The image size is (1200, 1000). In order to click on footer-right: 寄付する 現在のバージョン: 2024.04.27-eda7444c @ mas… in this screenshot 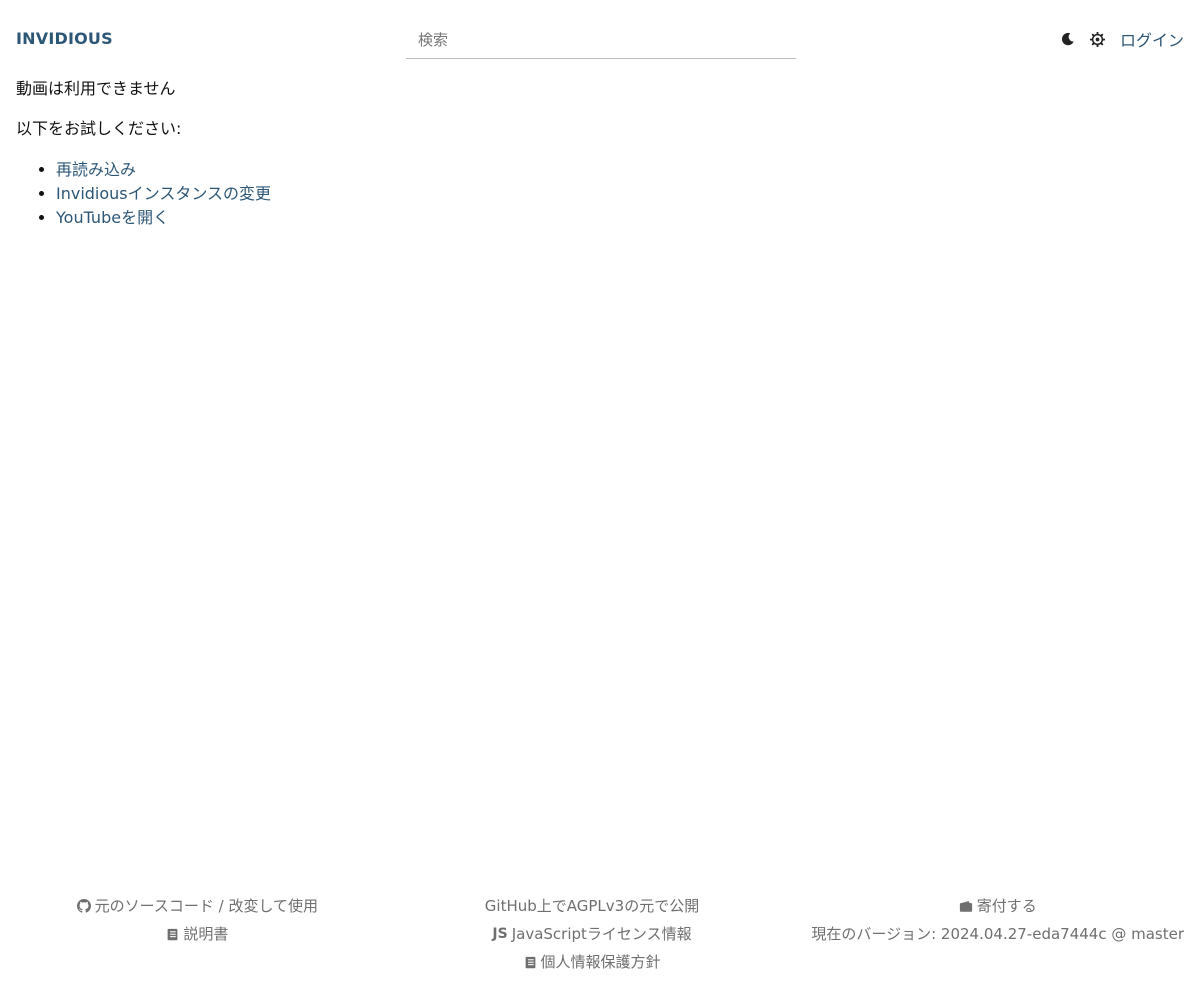, I will do `click(994, 934)`.